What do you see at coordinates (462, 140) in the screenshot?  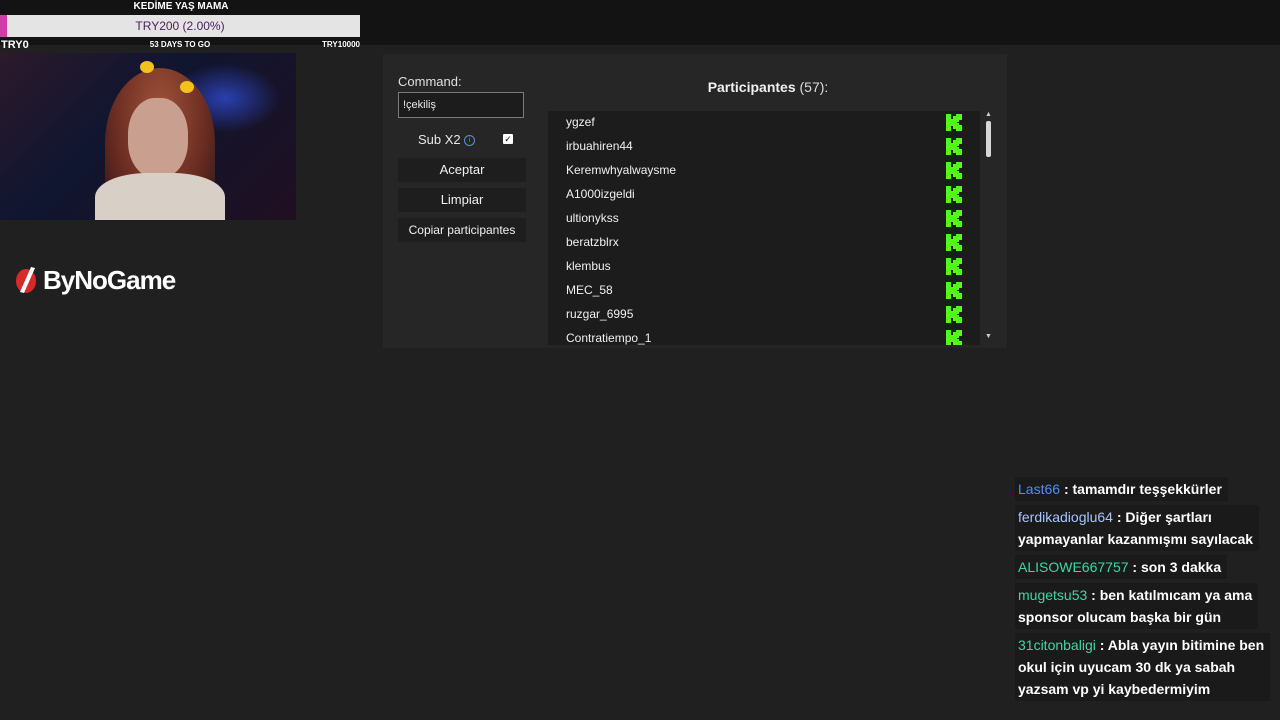 I see `sub-x2-option: Sub X2 i ✓` at bounding box center [462, 140].